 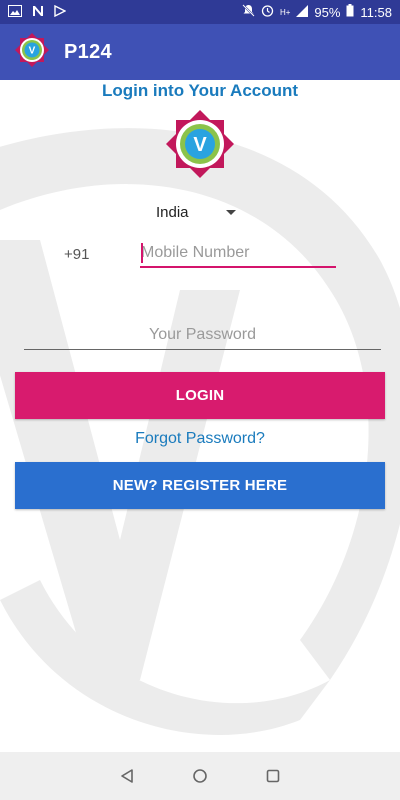 I want to click on status-bar: H+ 95% 11:58, so click(x=200, y=12).